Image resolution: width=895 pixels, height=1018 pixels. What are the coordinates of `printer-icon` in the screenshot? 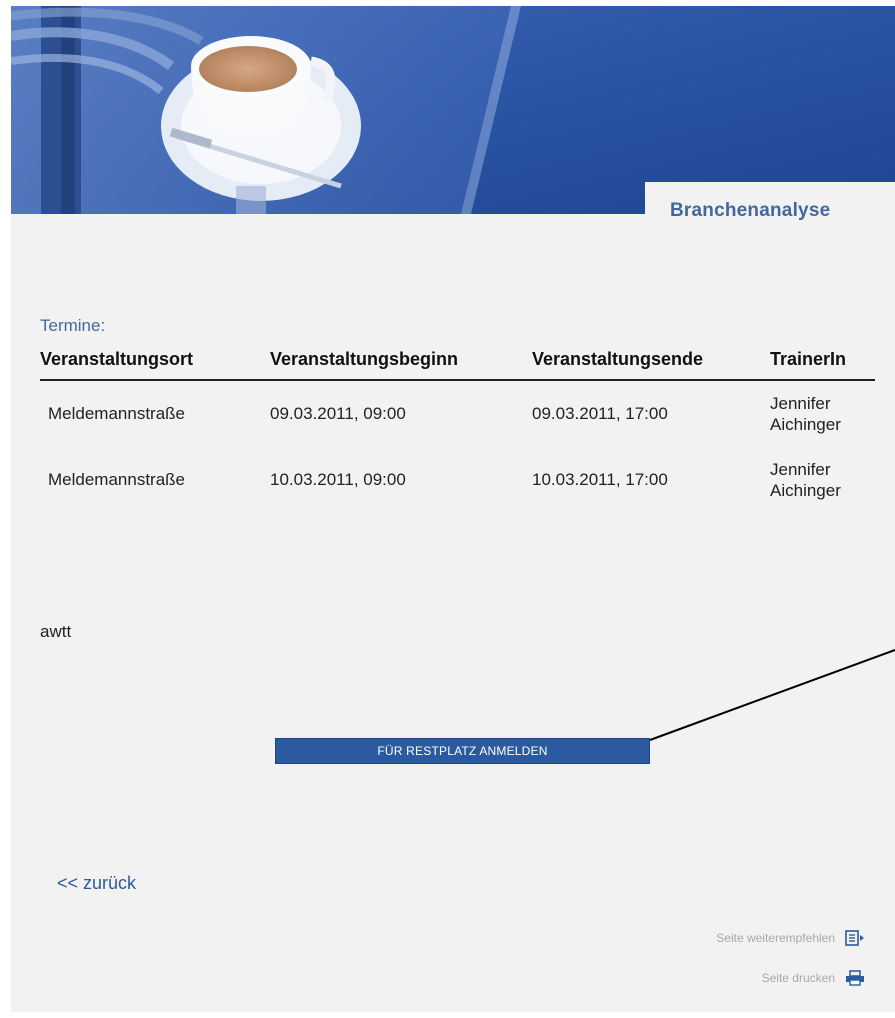 It's located at (855, 978).